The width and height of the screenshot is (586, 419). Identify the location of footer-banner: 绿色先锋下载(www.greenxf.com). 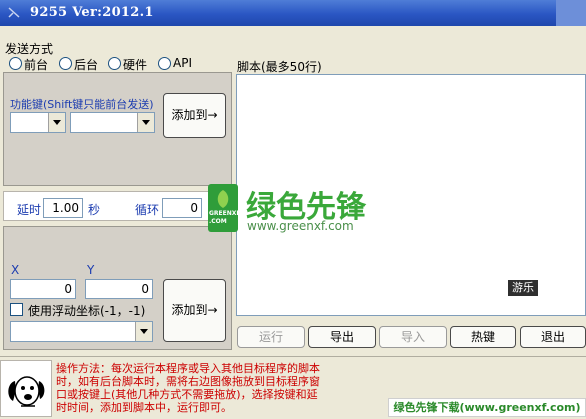
(487, 407).